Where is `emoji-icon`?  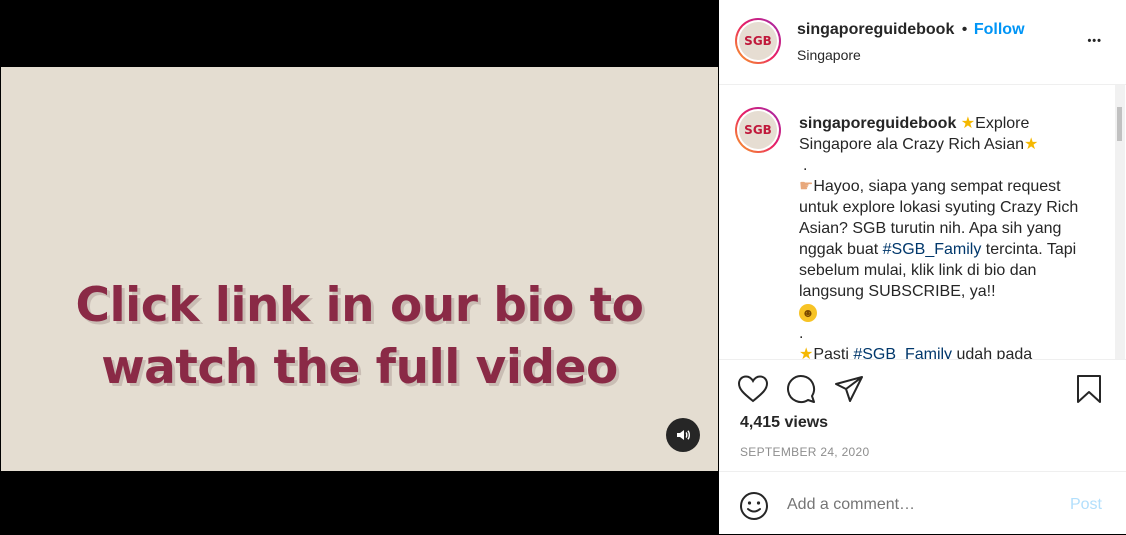 emoji-icon is located at coordinates (754, 506).